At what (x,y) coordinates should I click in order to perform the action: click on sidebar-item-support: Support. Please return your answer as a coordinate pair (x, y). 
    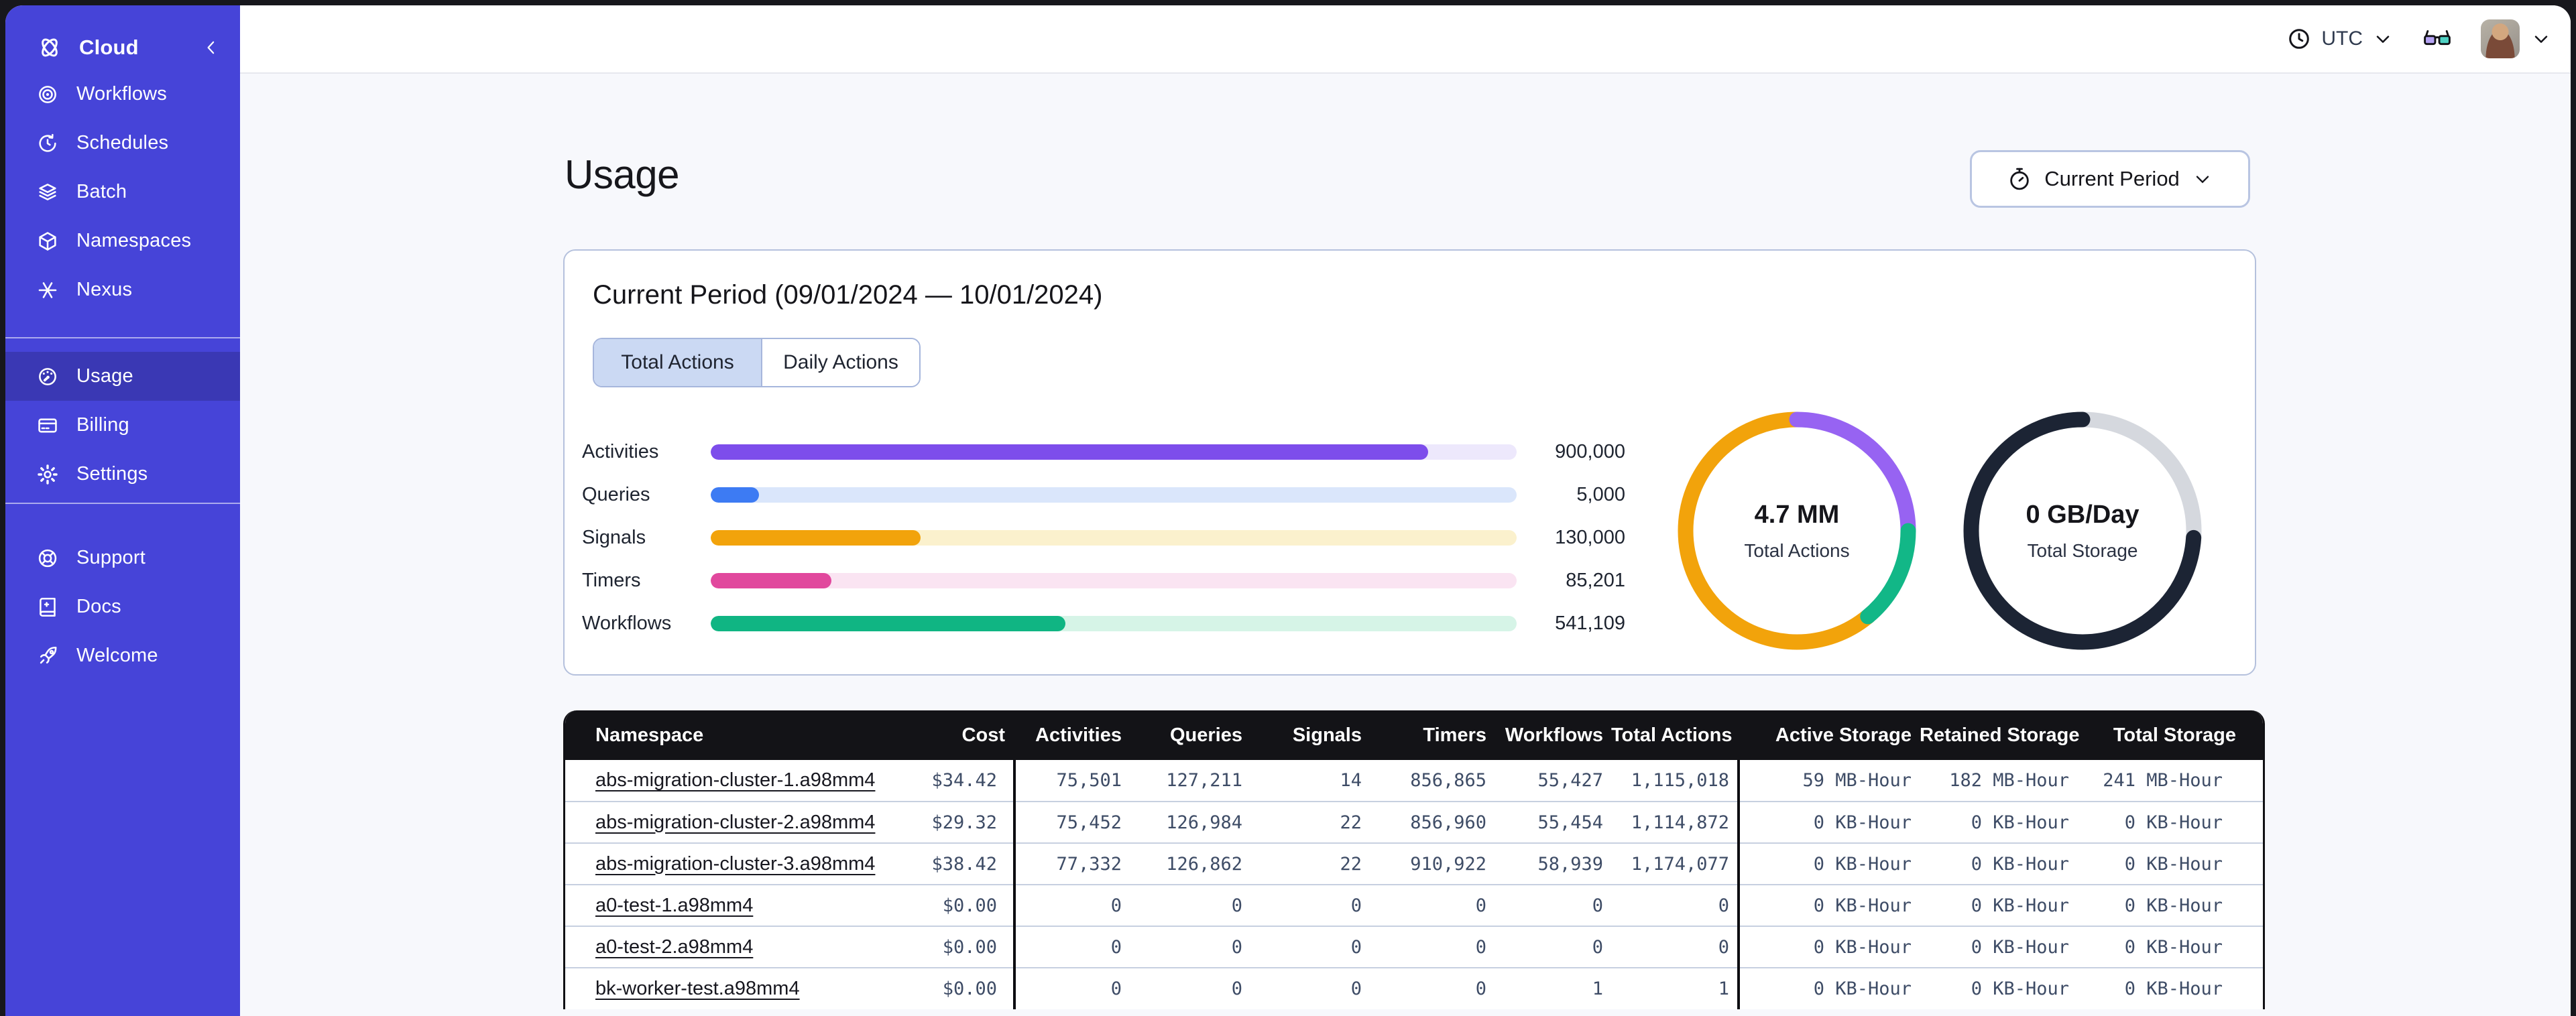
    Looking at the image, I should click on (122, 557).